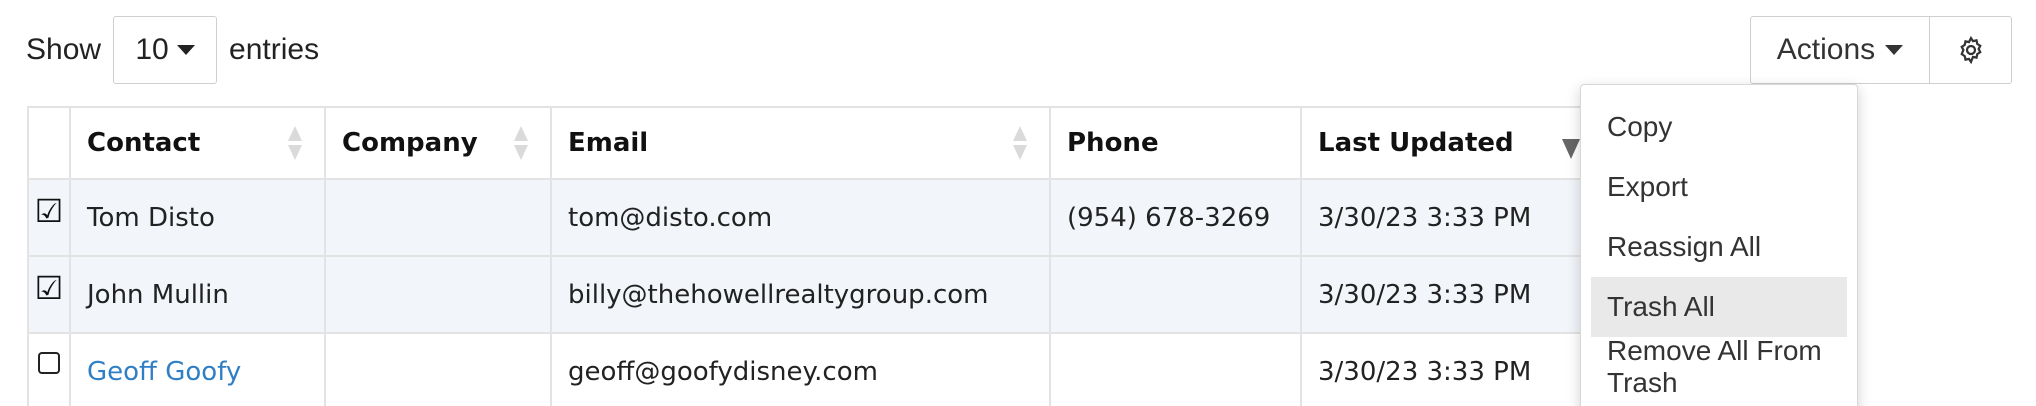  What do you see at coordinates (64, 49) in the screenshot?
I see `show-label: Show` at bounding box center [64, 49].